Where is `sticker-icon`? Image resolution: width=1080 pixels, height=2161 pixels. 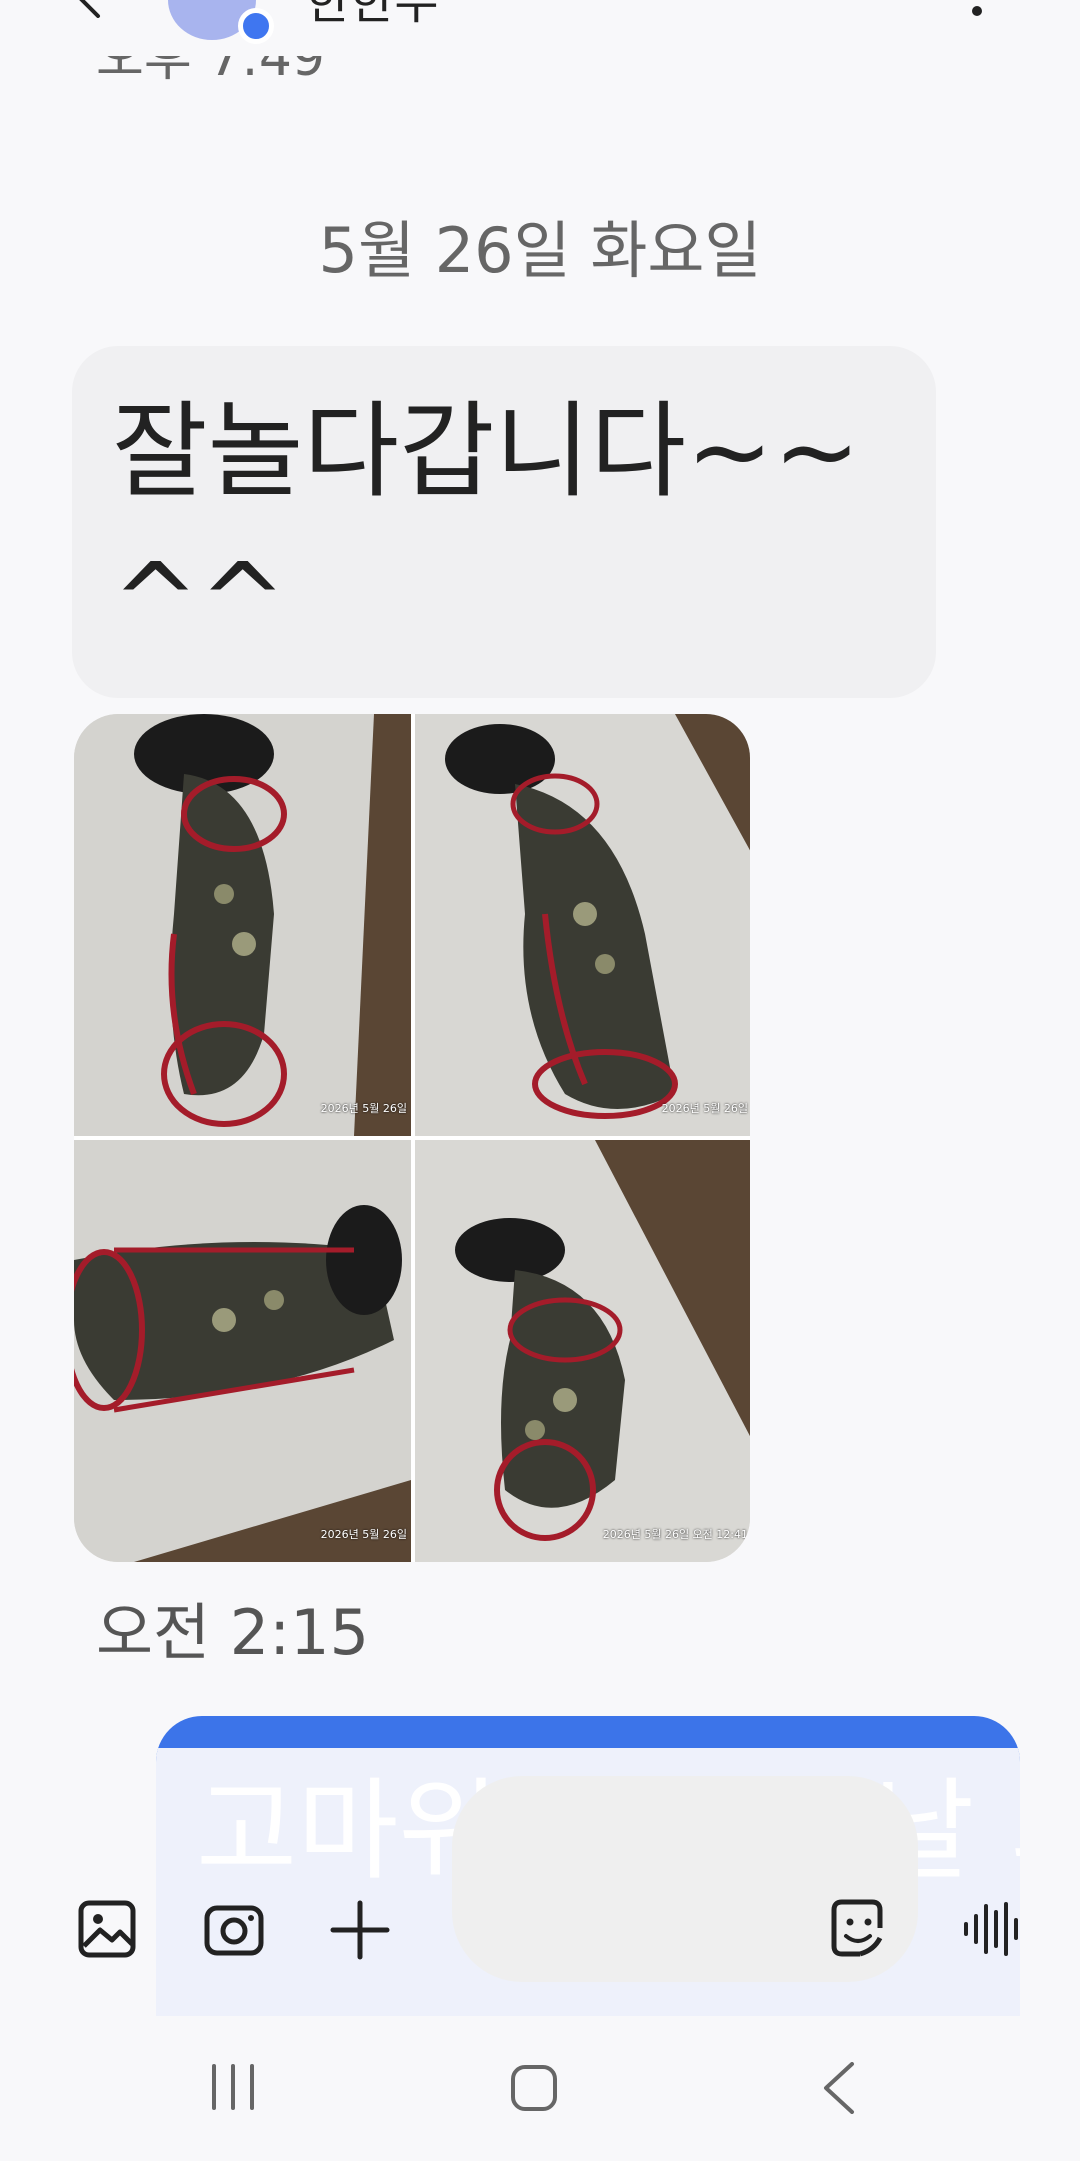 sticker-icon is located at coordinates (860, 1928).